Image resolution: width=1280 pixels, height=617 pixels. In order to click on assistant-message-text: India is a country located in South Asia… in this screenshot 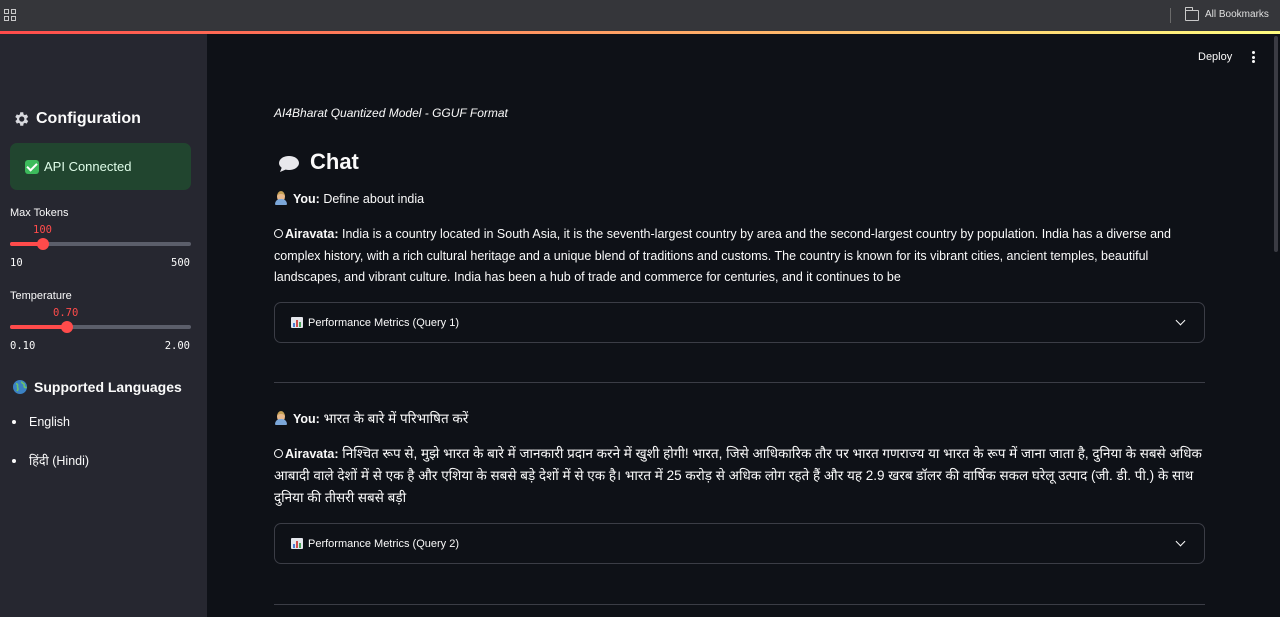, I will do `click(722, 255)`.